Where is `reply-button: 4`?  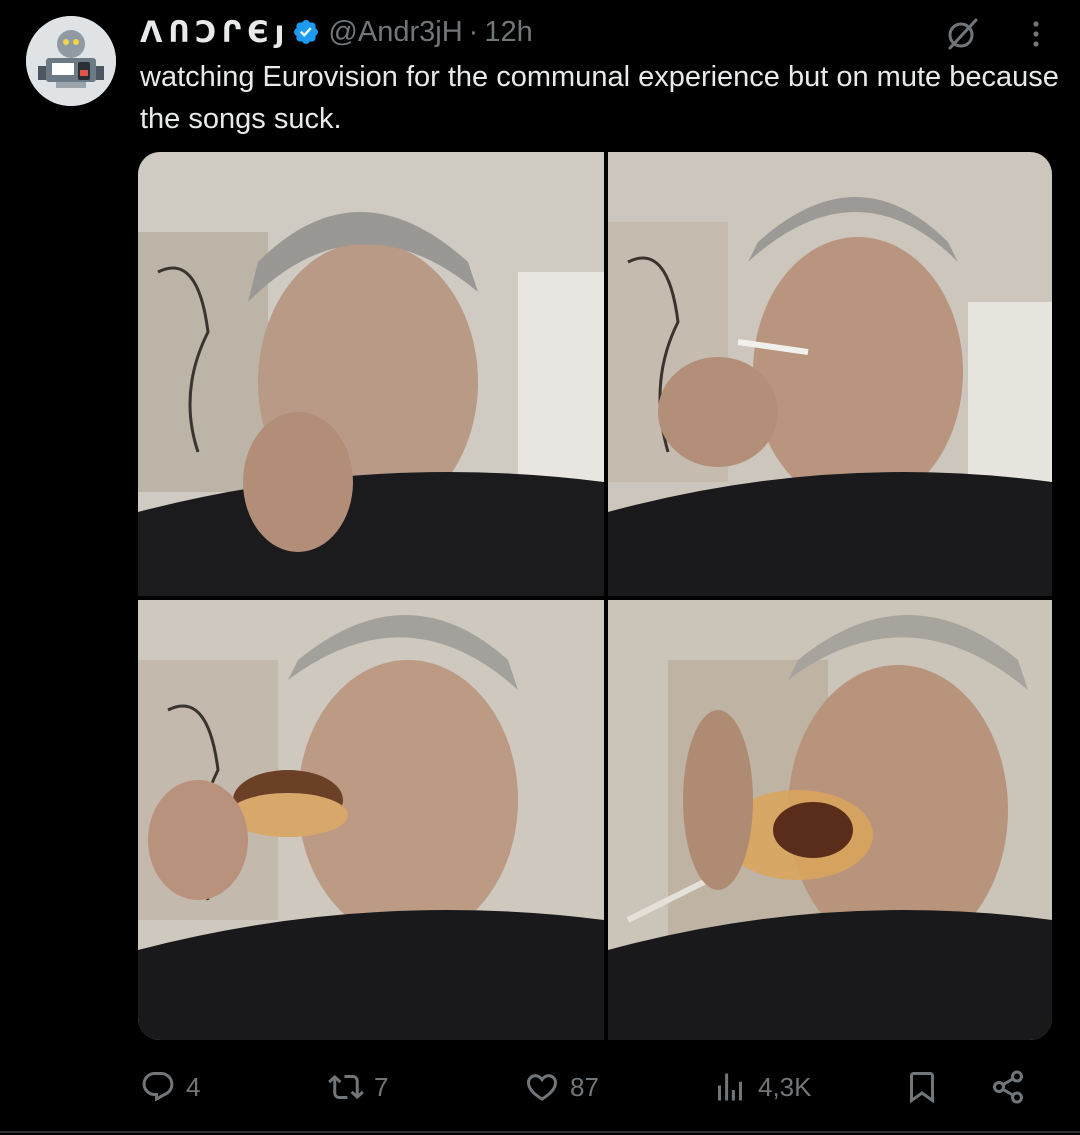
reply-button: 4 is located at coordinates (170, 1087).